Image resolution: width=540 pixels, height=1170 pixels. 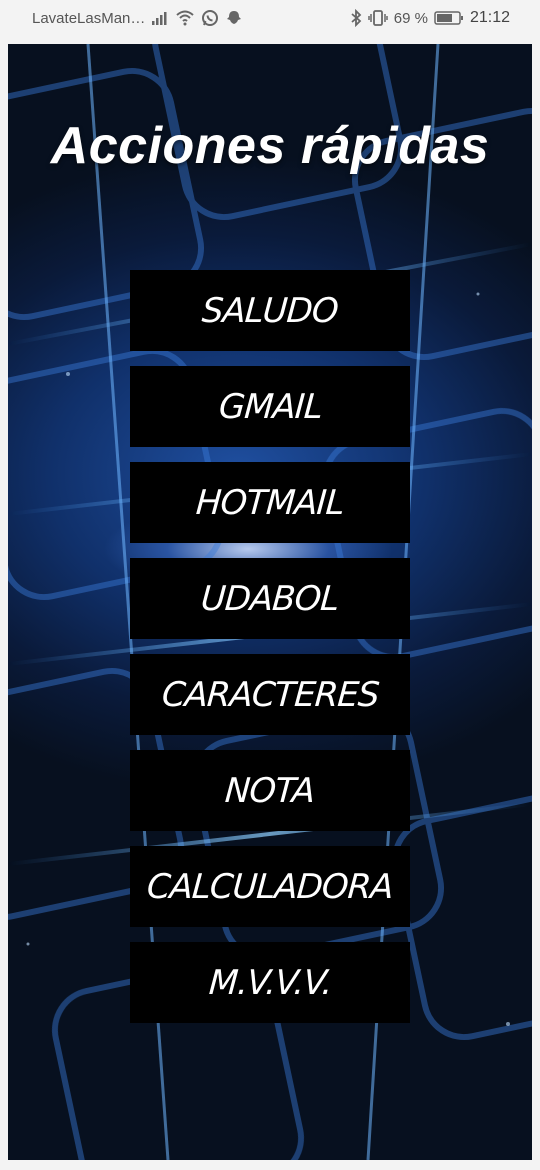 I want to click on gmail-button-label: GMAIL, so click(x=270, y=406).